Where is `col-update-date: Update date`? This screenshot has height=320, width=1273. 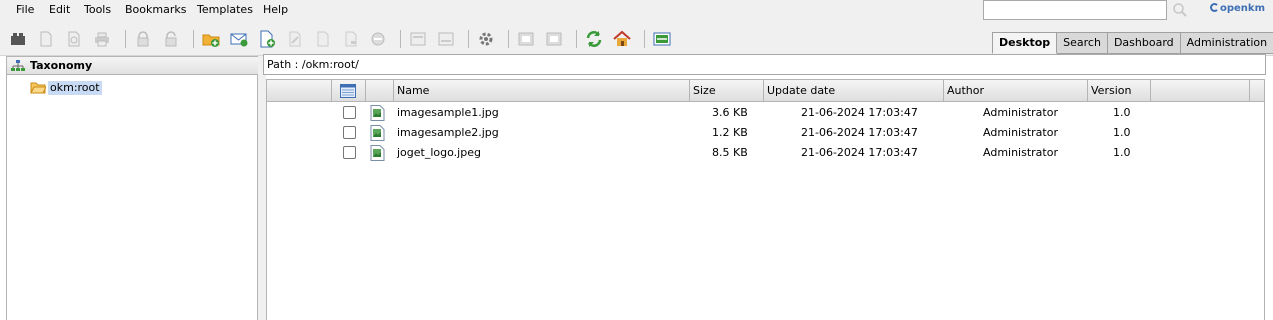
col-update-date: Update date is located at coordinates (854, 91).